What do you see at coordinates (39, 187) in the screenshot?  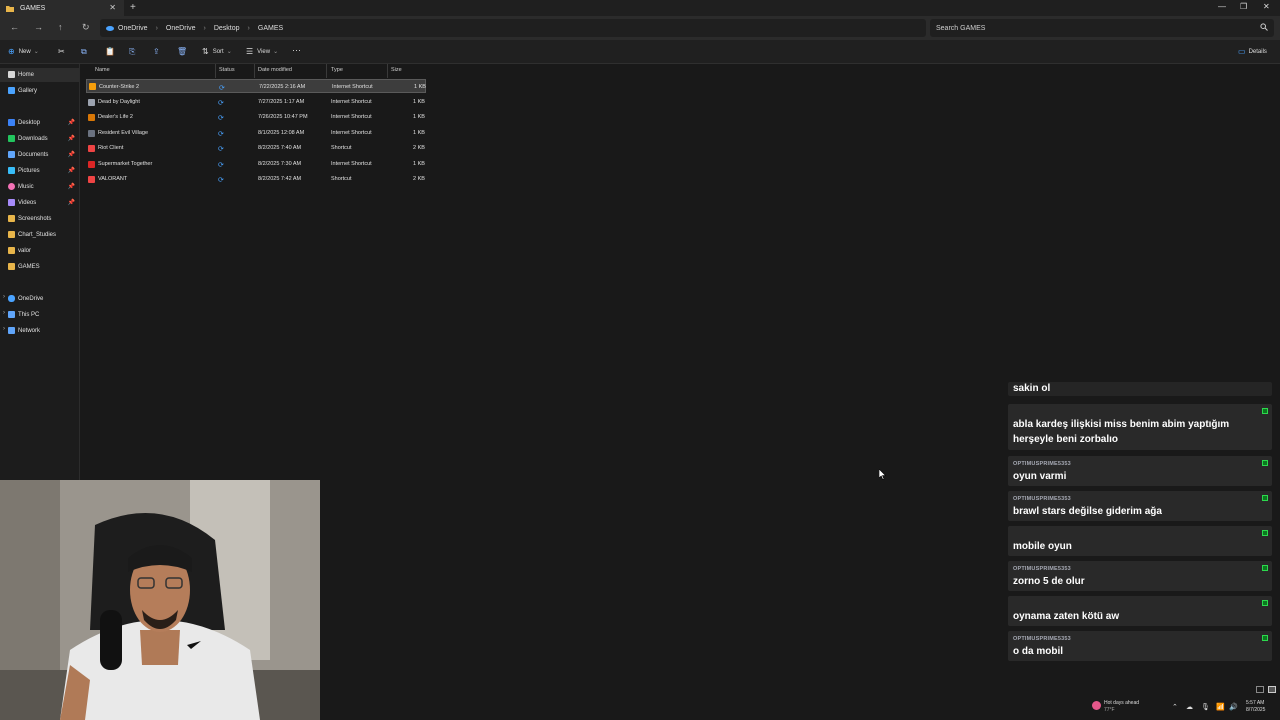 I see `sidebar-item-music: Music 📌` at bounding box center [39, 187].